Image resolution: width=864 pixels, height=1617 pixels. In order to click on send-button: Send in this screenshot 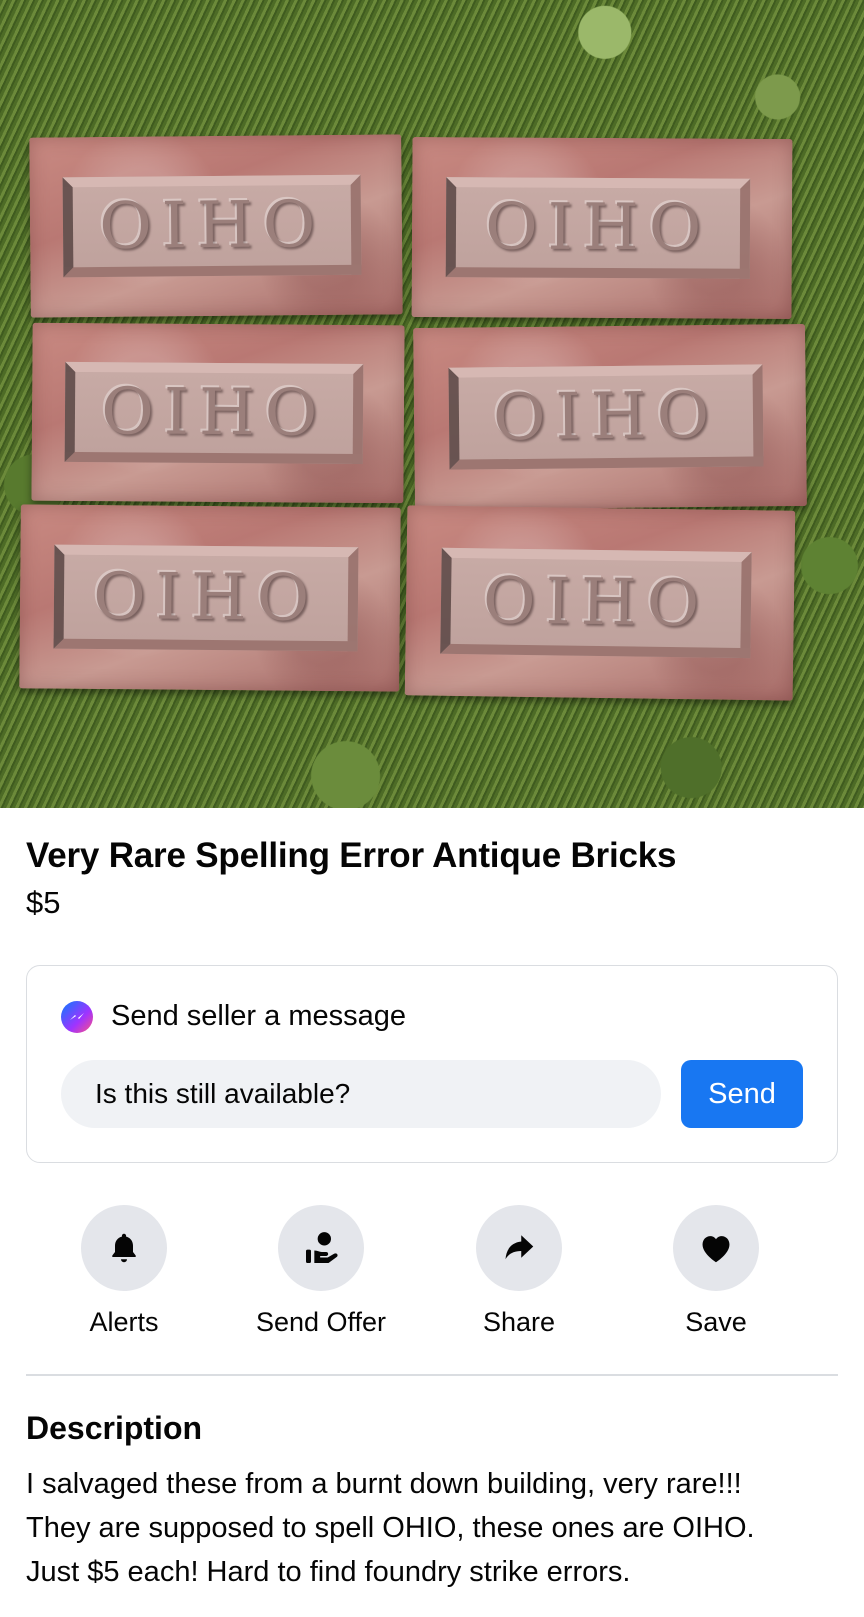, I will do `click(742, 1094)`.